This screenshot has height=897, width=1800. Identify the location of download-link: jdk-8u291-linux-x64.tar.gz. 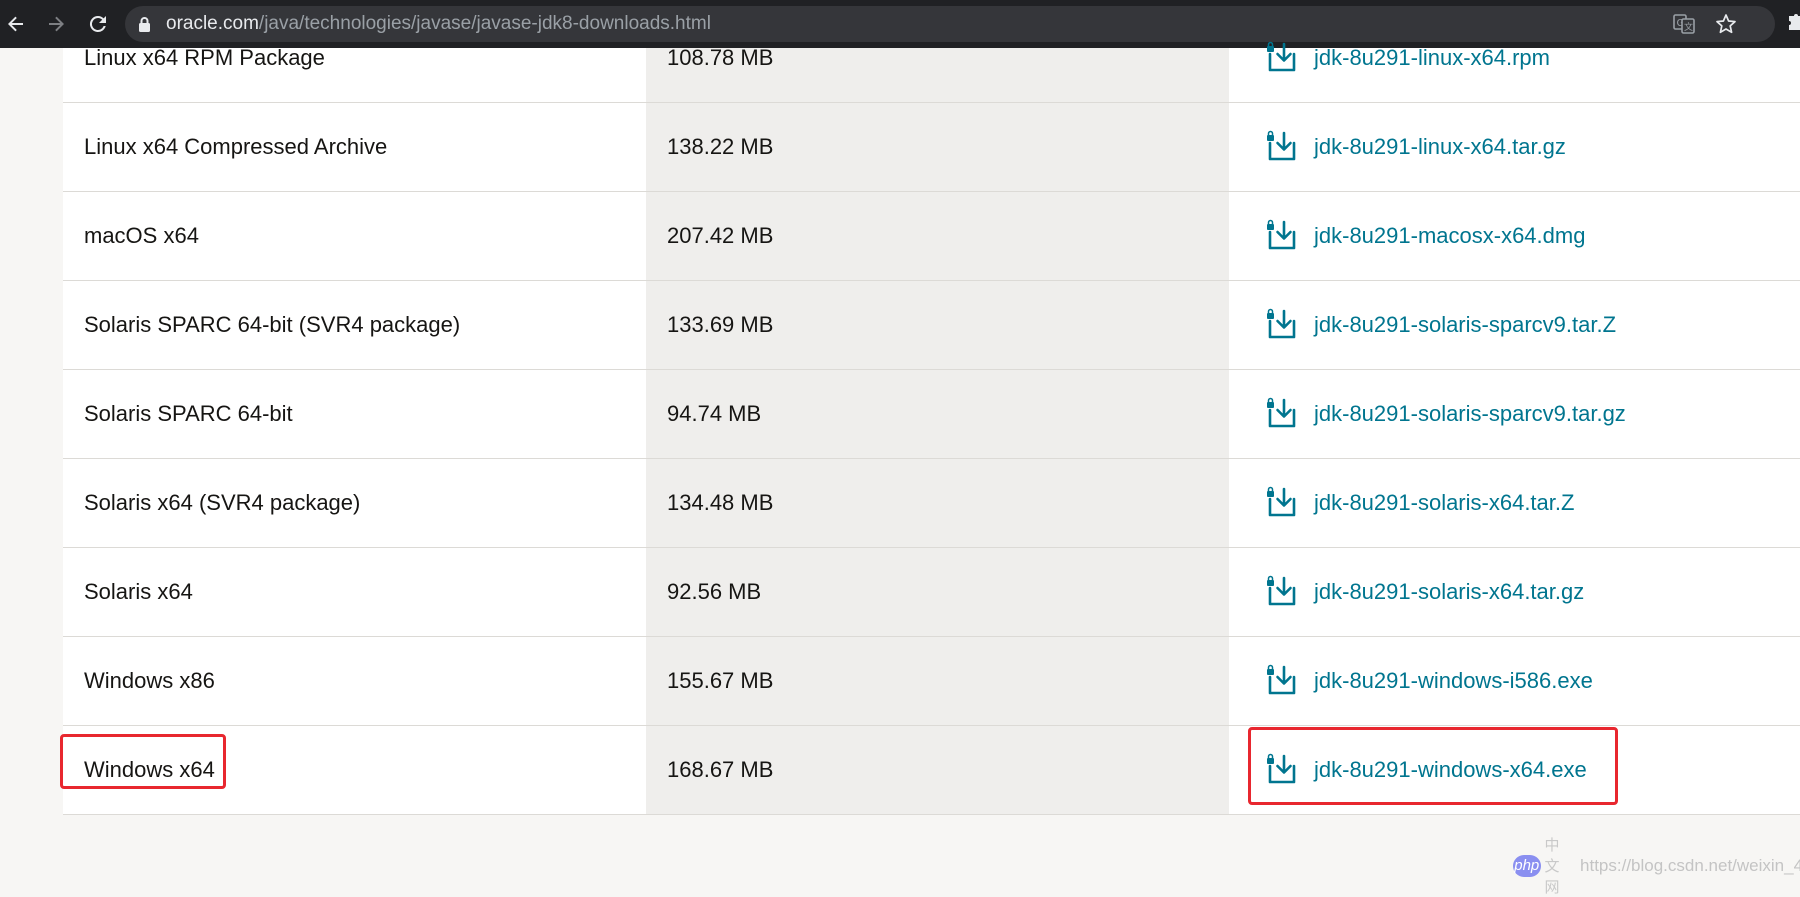
(1440, 147).